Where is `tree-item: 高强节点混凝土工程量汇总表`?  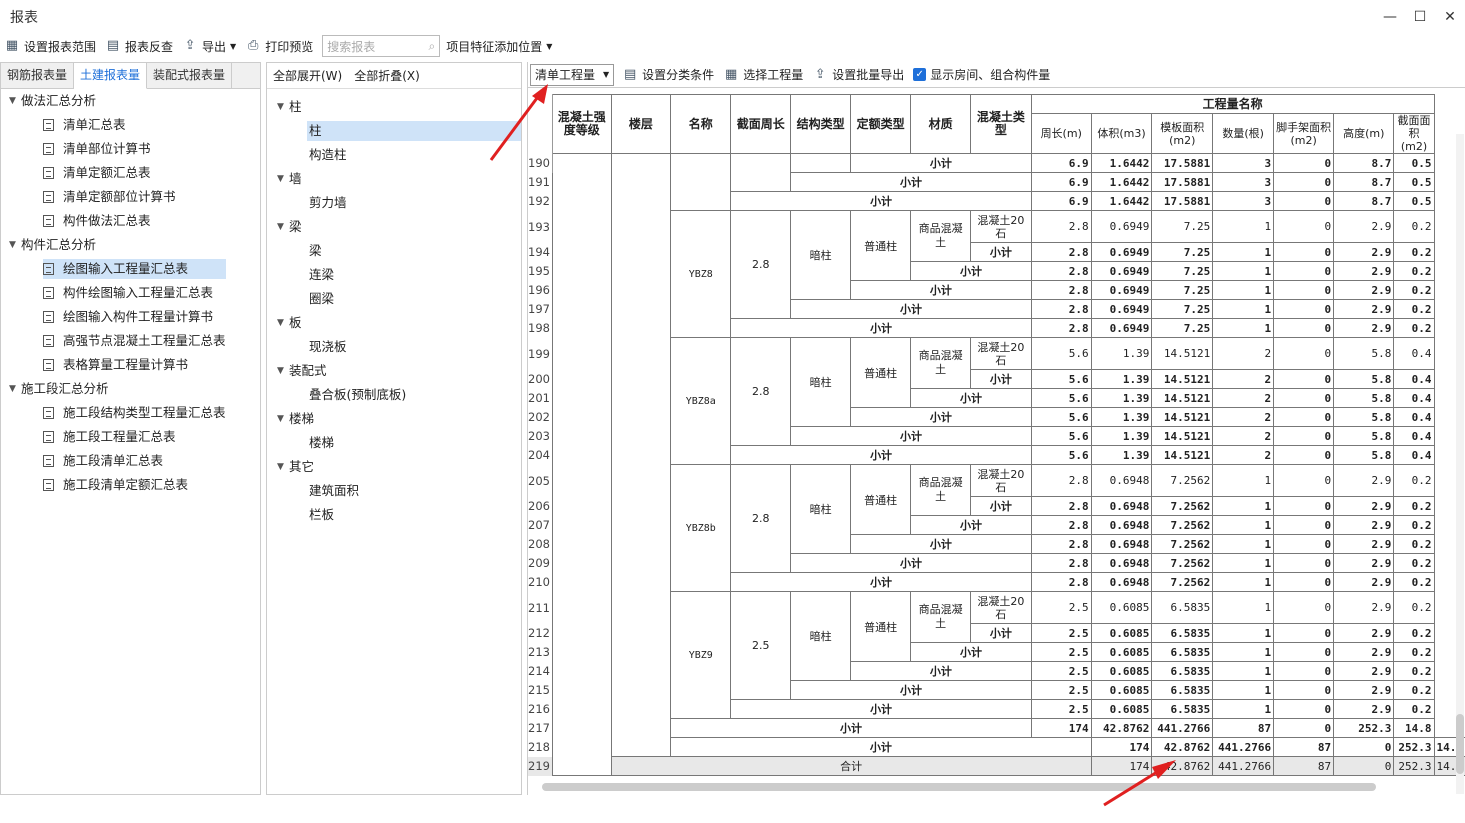 tree-item: 高强节点混凝土工程量汇总表 is located at coordinates (134, 341).